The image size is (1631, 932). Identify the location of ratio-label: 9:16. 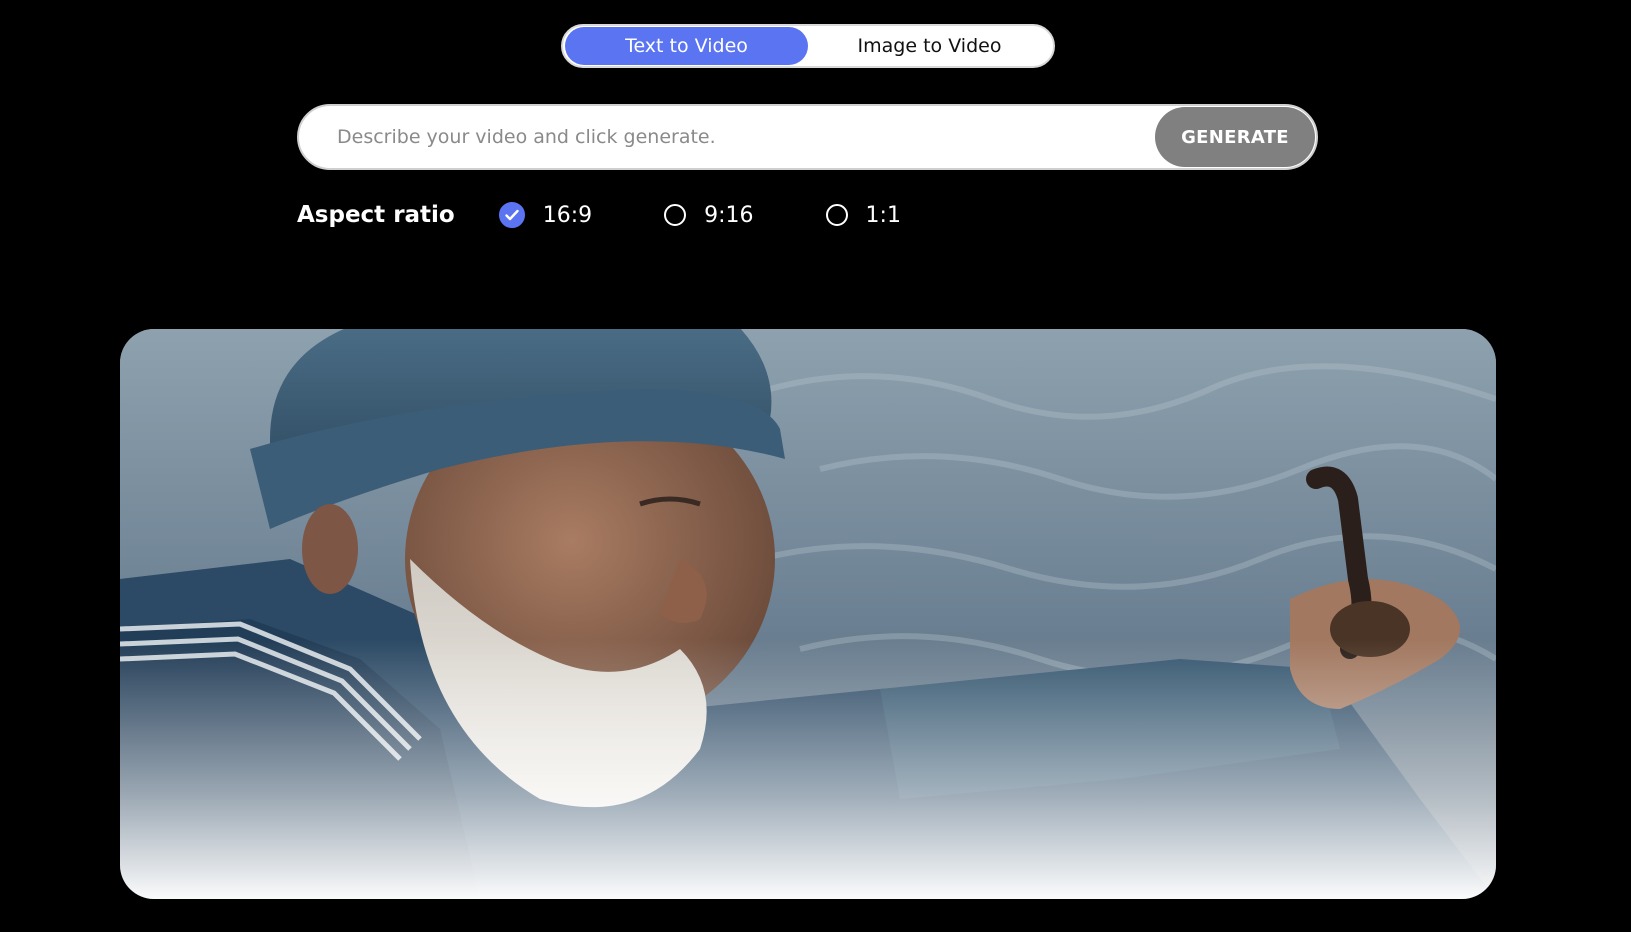
(729, 215).